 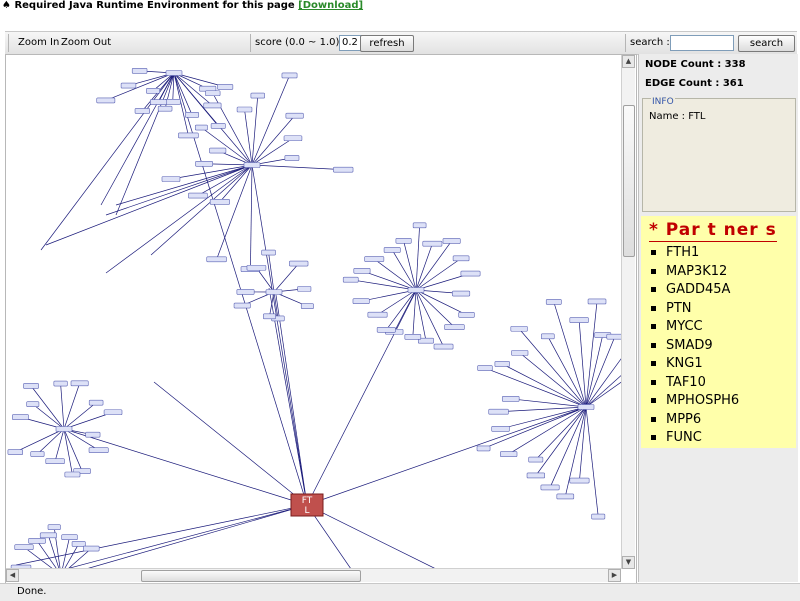 I want to click on horizontal-scroll-thumb, so click(x=251, y=576).